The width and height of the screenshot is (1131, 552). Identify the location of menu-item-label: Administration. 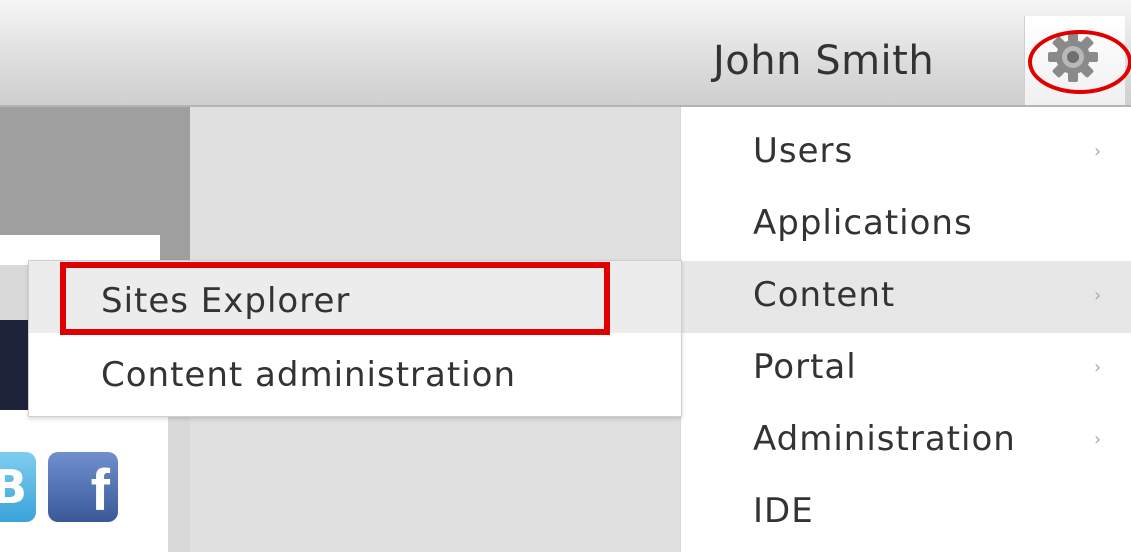
(884, 439).